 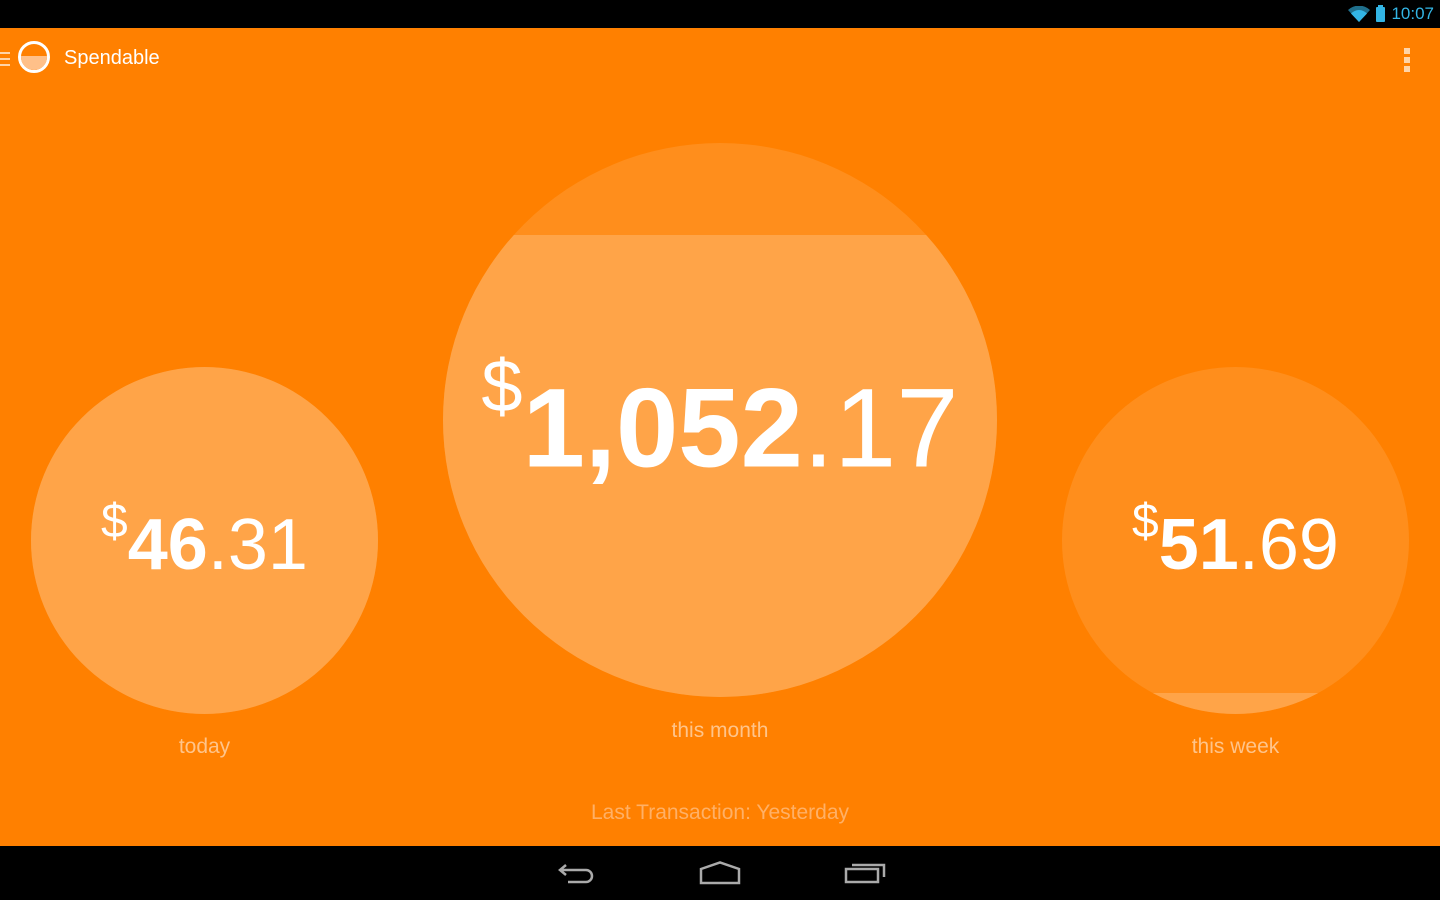 I want to click on back-icon, so click(x=576, y=874).